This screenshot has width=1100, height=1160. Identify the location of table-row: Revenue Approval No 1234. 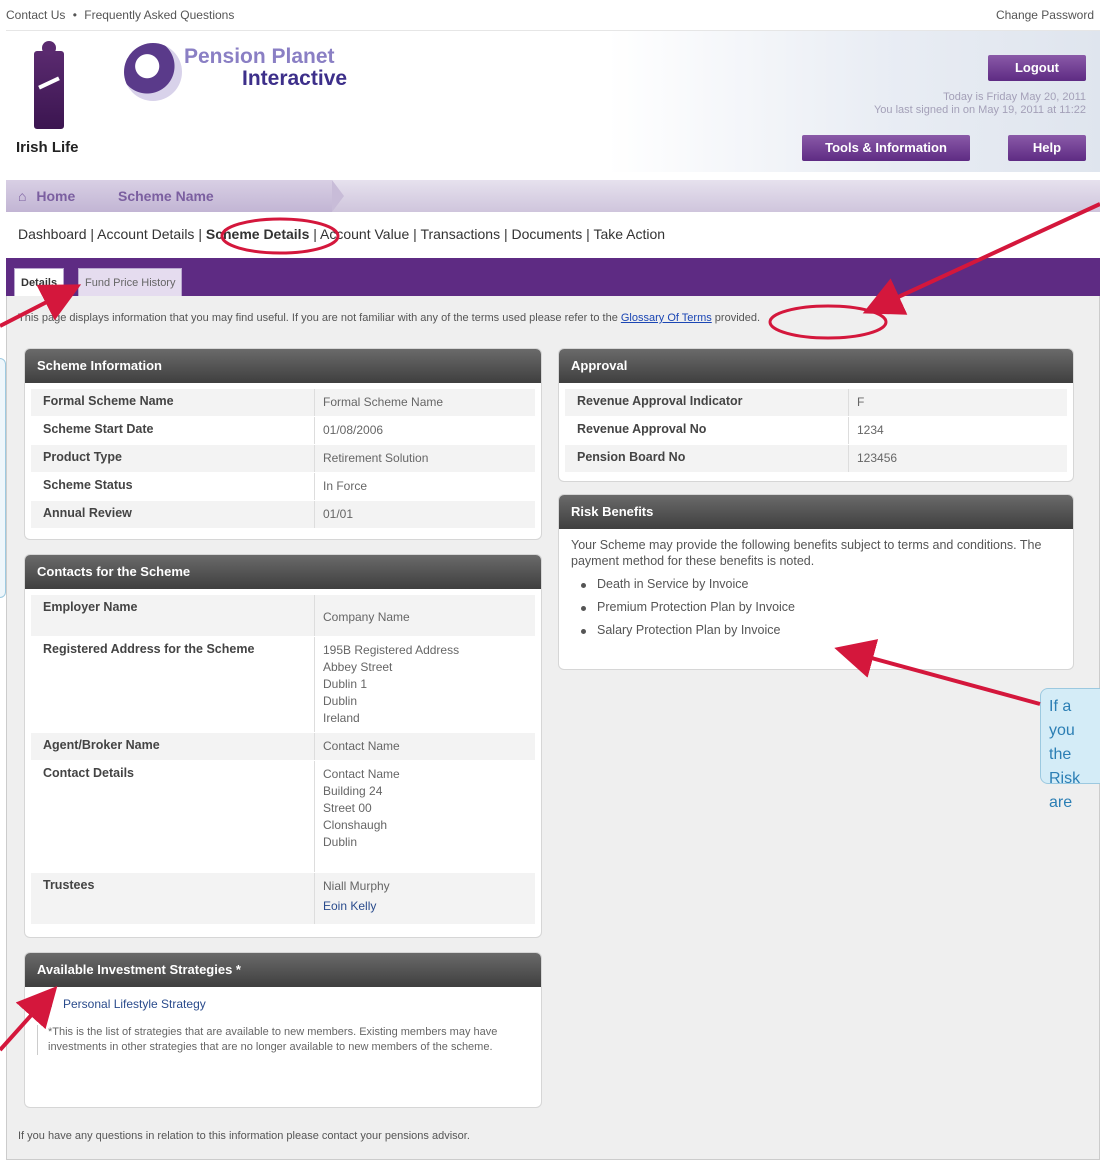
(816, 431).